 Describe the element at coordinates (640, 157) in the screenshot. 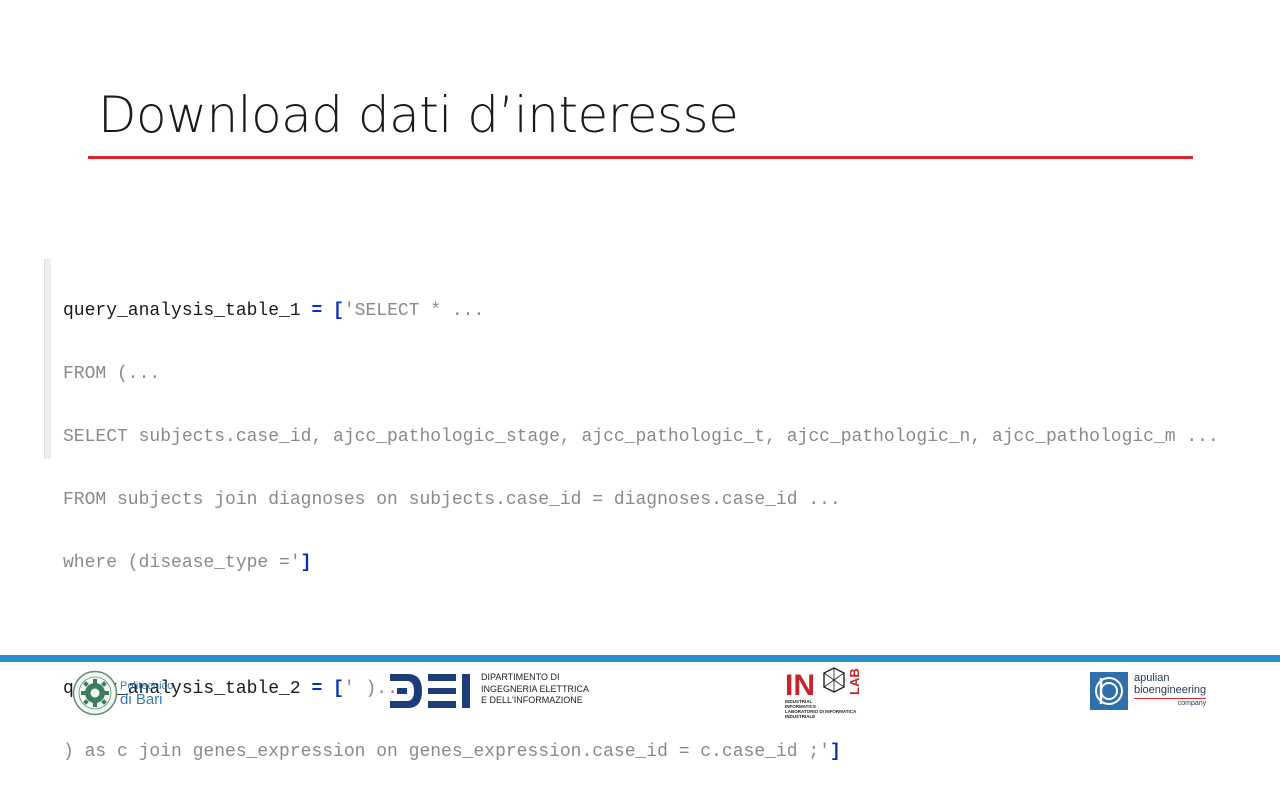

I see `title-underline` at that location.